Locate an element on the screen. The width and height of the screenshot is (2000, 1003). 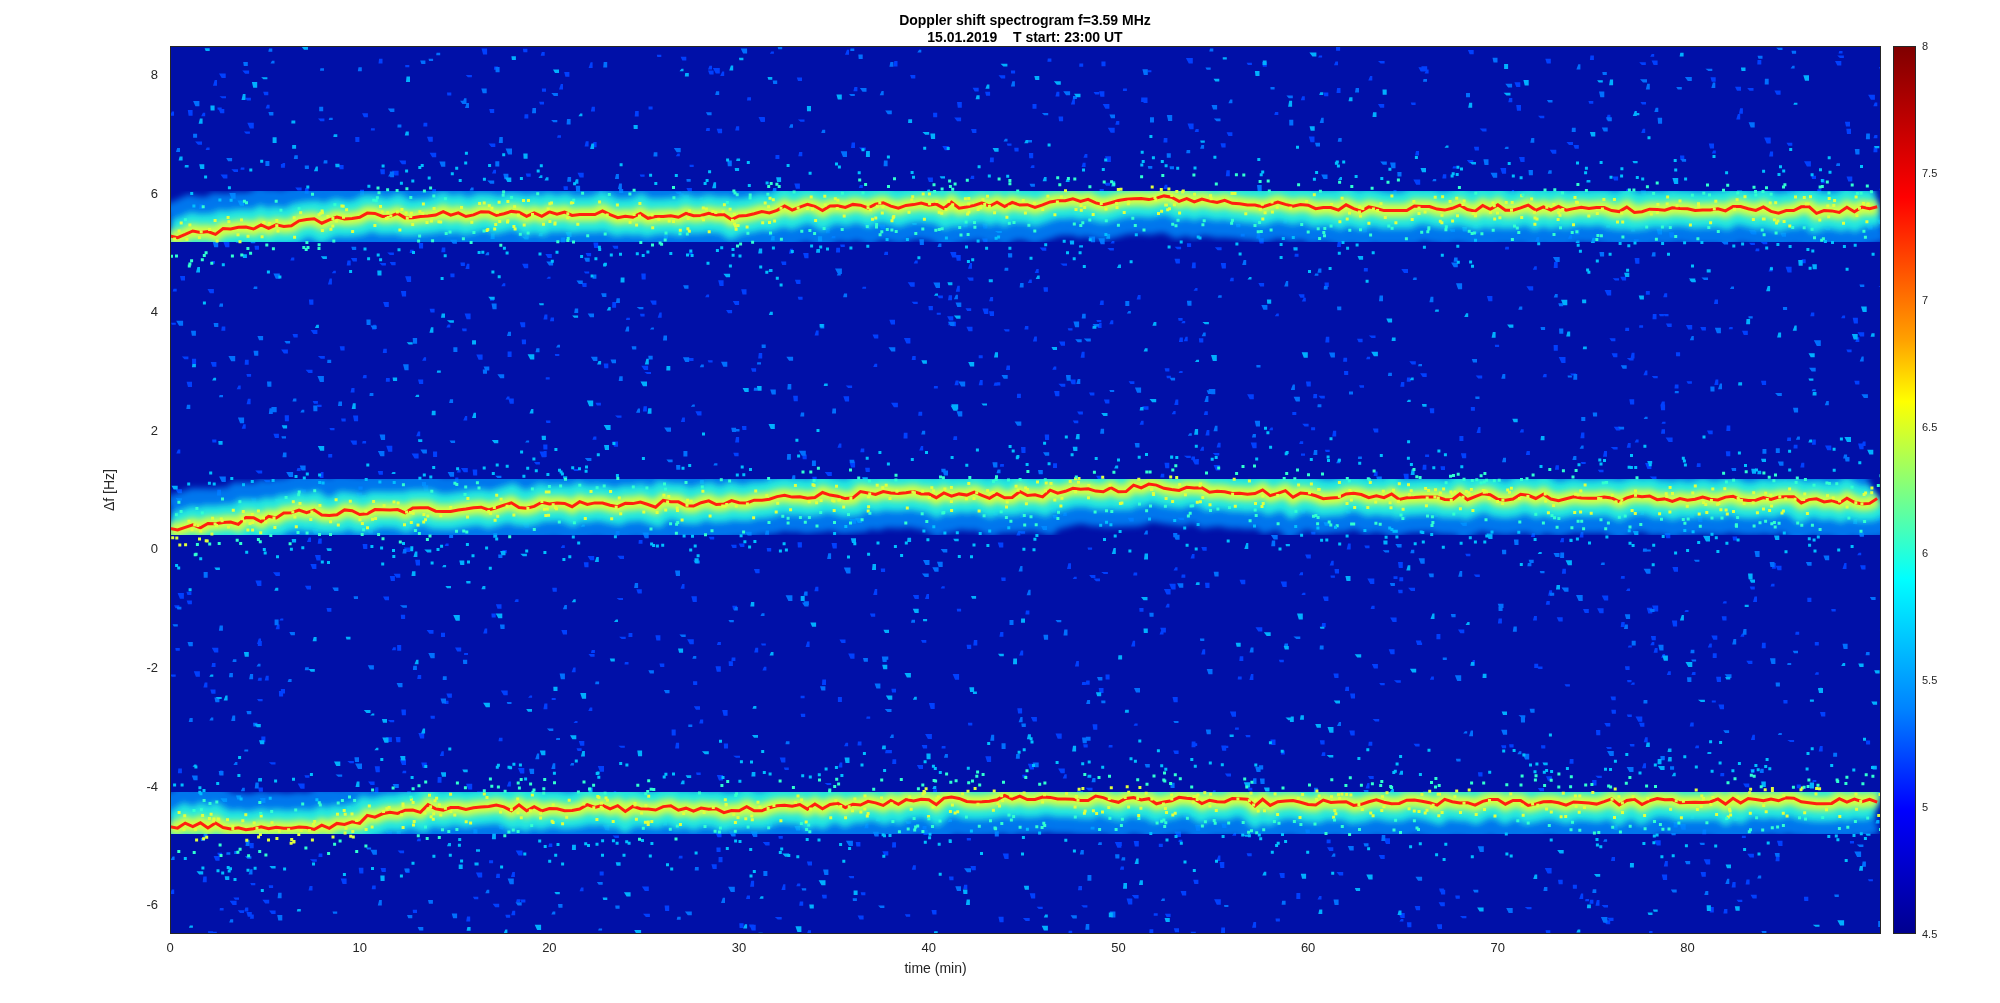
x-tick-label: 0 is located at coordinates (170, 947).